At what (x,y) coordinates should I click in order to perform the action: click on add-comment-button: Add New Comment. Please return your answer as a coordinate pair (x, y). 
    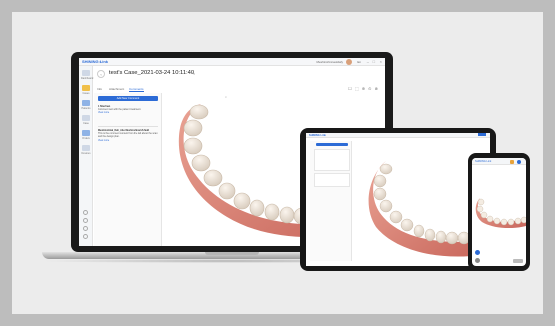
    Looking at the image, I should click on (128, 98).